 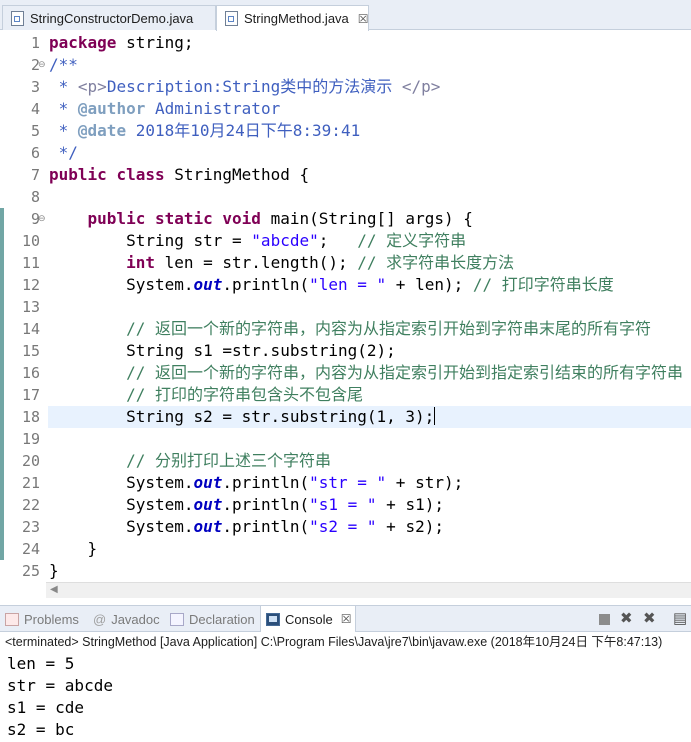 What do you see at coordinates (222, 619) in the screenshot?
I see `tab-label: Declaration` at bounding box center [222, 619].